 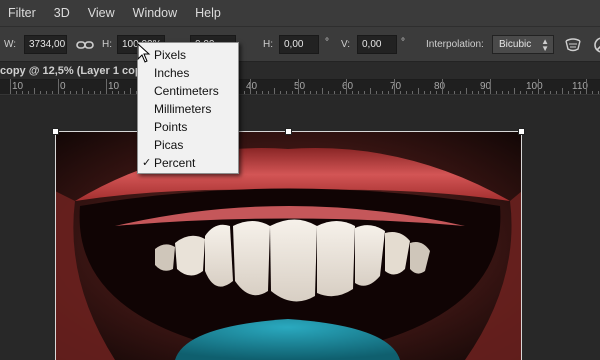 What do you see at coordinates (288, 131) in the screenshot?
I see `transform-handle-top-center` at bounding box center [288, 131].